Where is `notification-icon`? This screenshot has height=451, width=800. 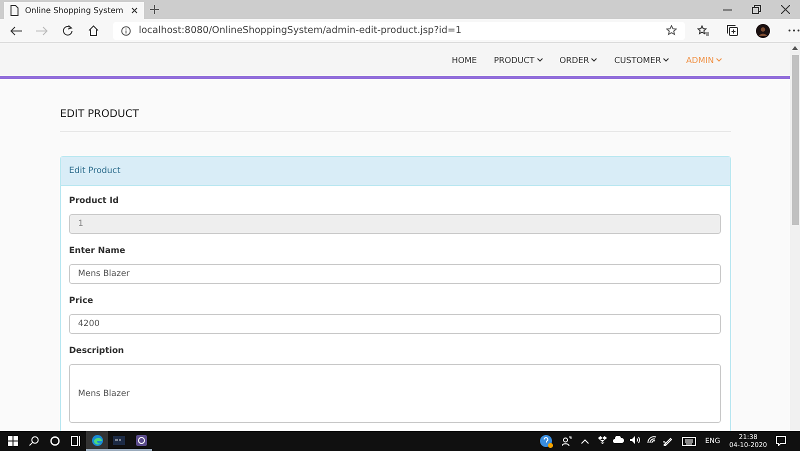 notification-icon is located at coordinates (781, 441).